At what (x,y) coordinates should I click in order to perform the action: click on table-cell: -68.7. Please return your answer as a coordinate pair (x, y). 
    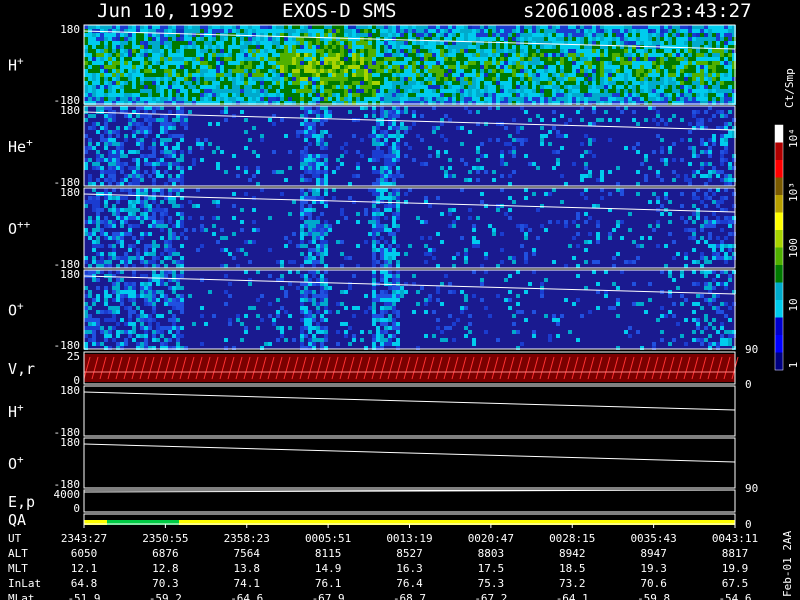
    Looking at the image, I should click on (409, 596).